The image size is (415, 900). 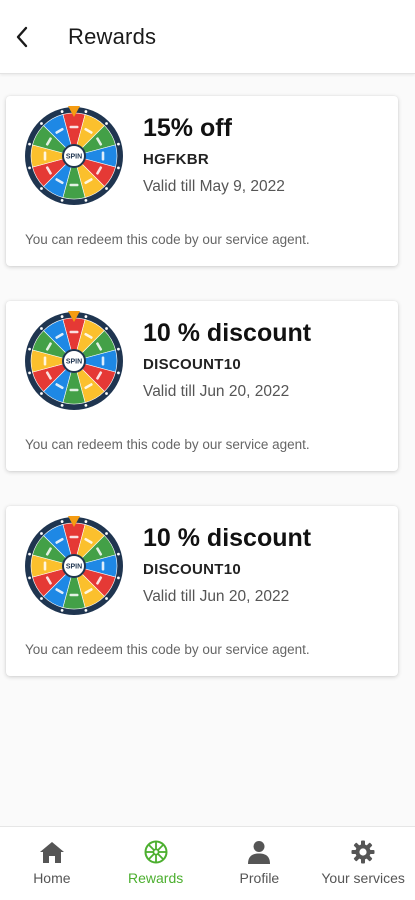 What do you see at coordinates (52, 852) in the screenshot?
I see `home-icon` at bounding box center [52, 852].